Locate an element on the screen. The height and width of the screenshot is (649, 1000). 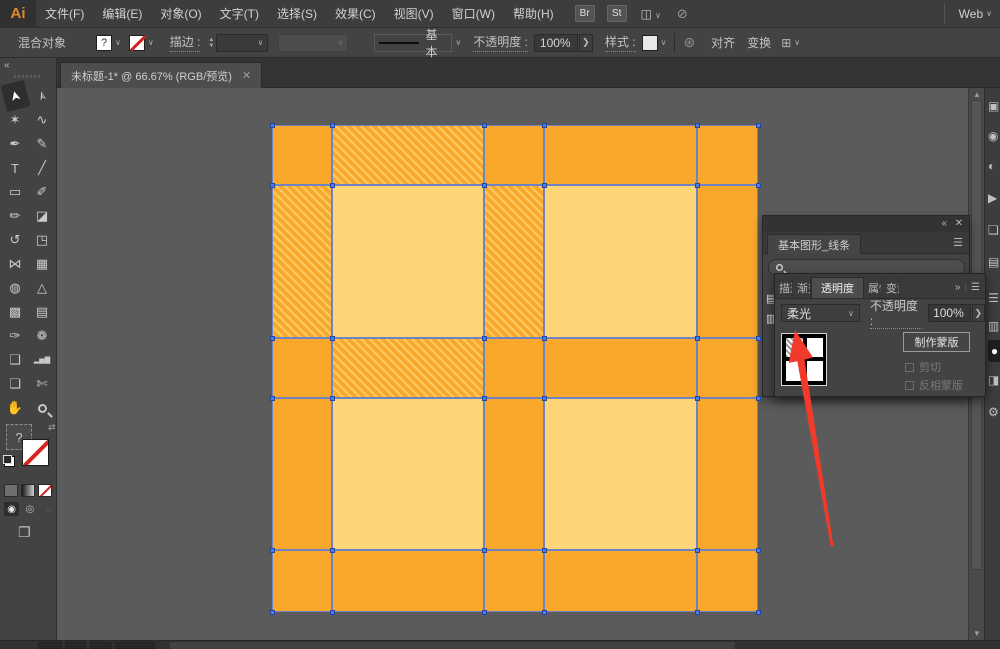
gradient-button is located at coordinates (28, 490).